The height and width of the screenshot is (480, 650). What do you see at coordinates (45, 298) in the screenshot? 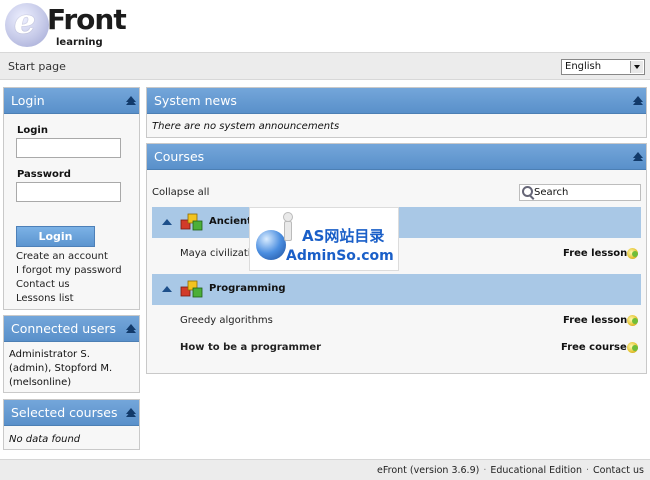
I see `lessons-list-link: Lessons list` at bounding box center [45, 298].